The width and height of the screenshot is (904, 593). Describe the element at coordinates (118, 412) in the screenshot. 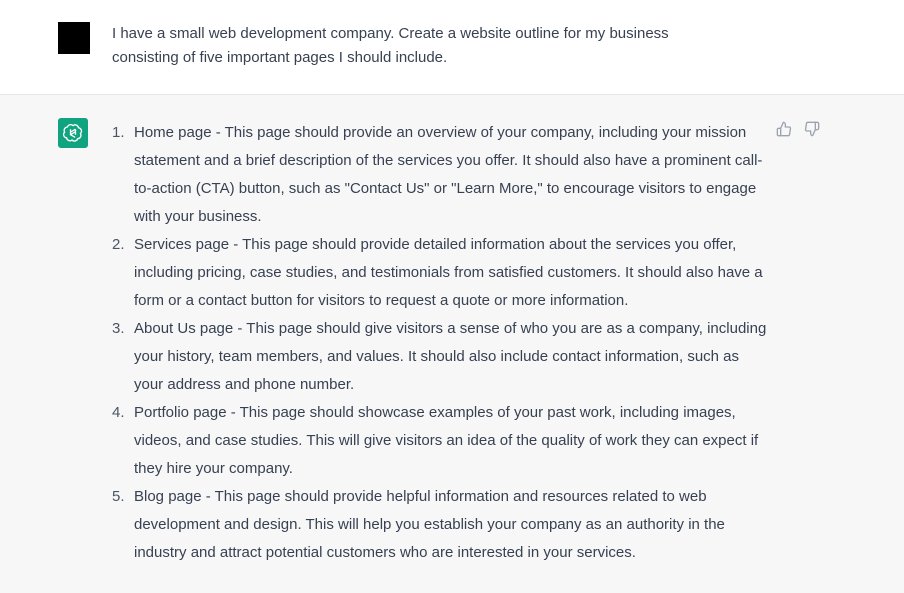

I see `list-number: 4.` at that location.